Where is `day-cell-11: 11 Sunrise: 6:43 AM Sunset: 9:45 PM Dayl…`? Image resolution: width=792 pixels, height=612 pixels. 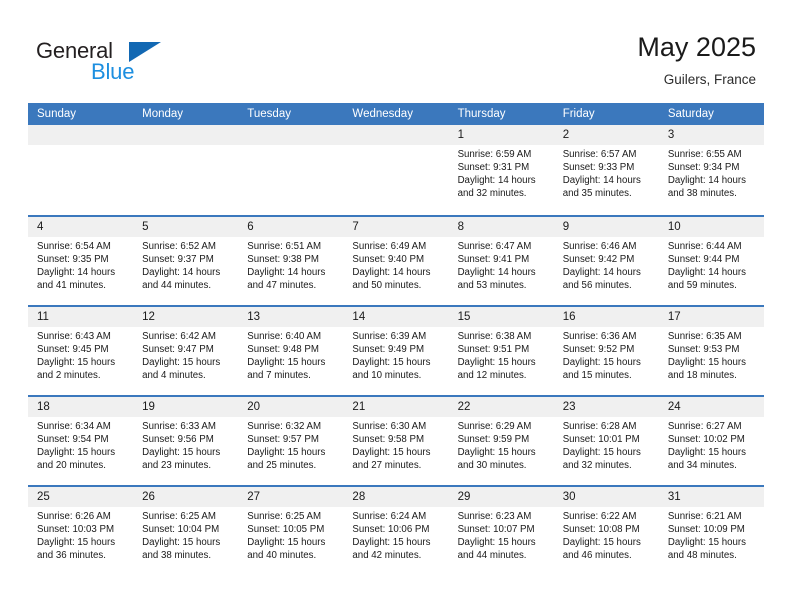 day-cell-11: 11 Sunrise: 6:43 AM Sunset: 9:45 PM Dayl… is located at coordinates (81, 351).